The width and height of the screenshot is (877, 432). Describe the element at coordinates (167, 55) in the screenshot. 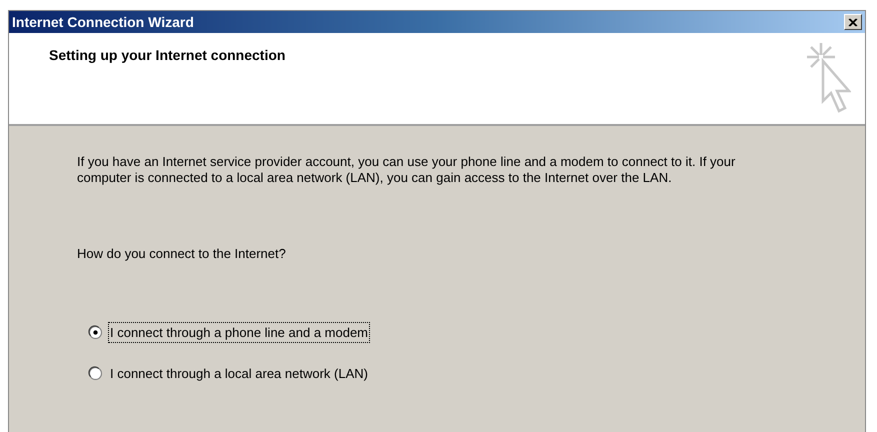

I see `page-title: Setting up your Internet connection` at that location.